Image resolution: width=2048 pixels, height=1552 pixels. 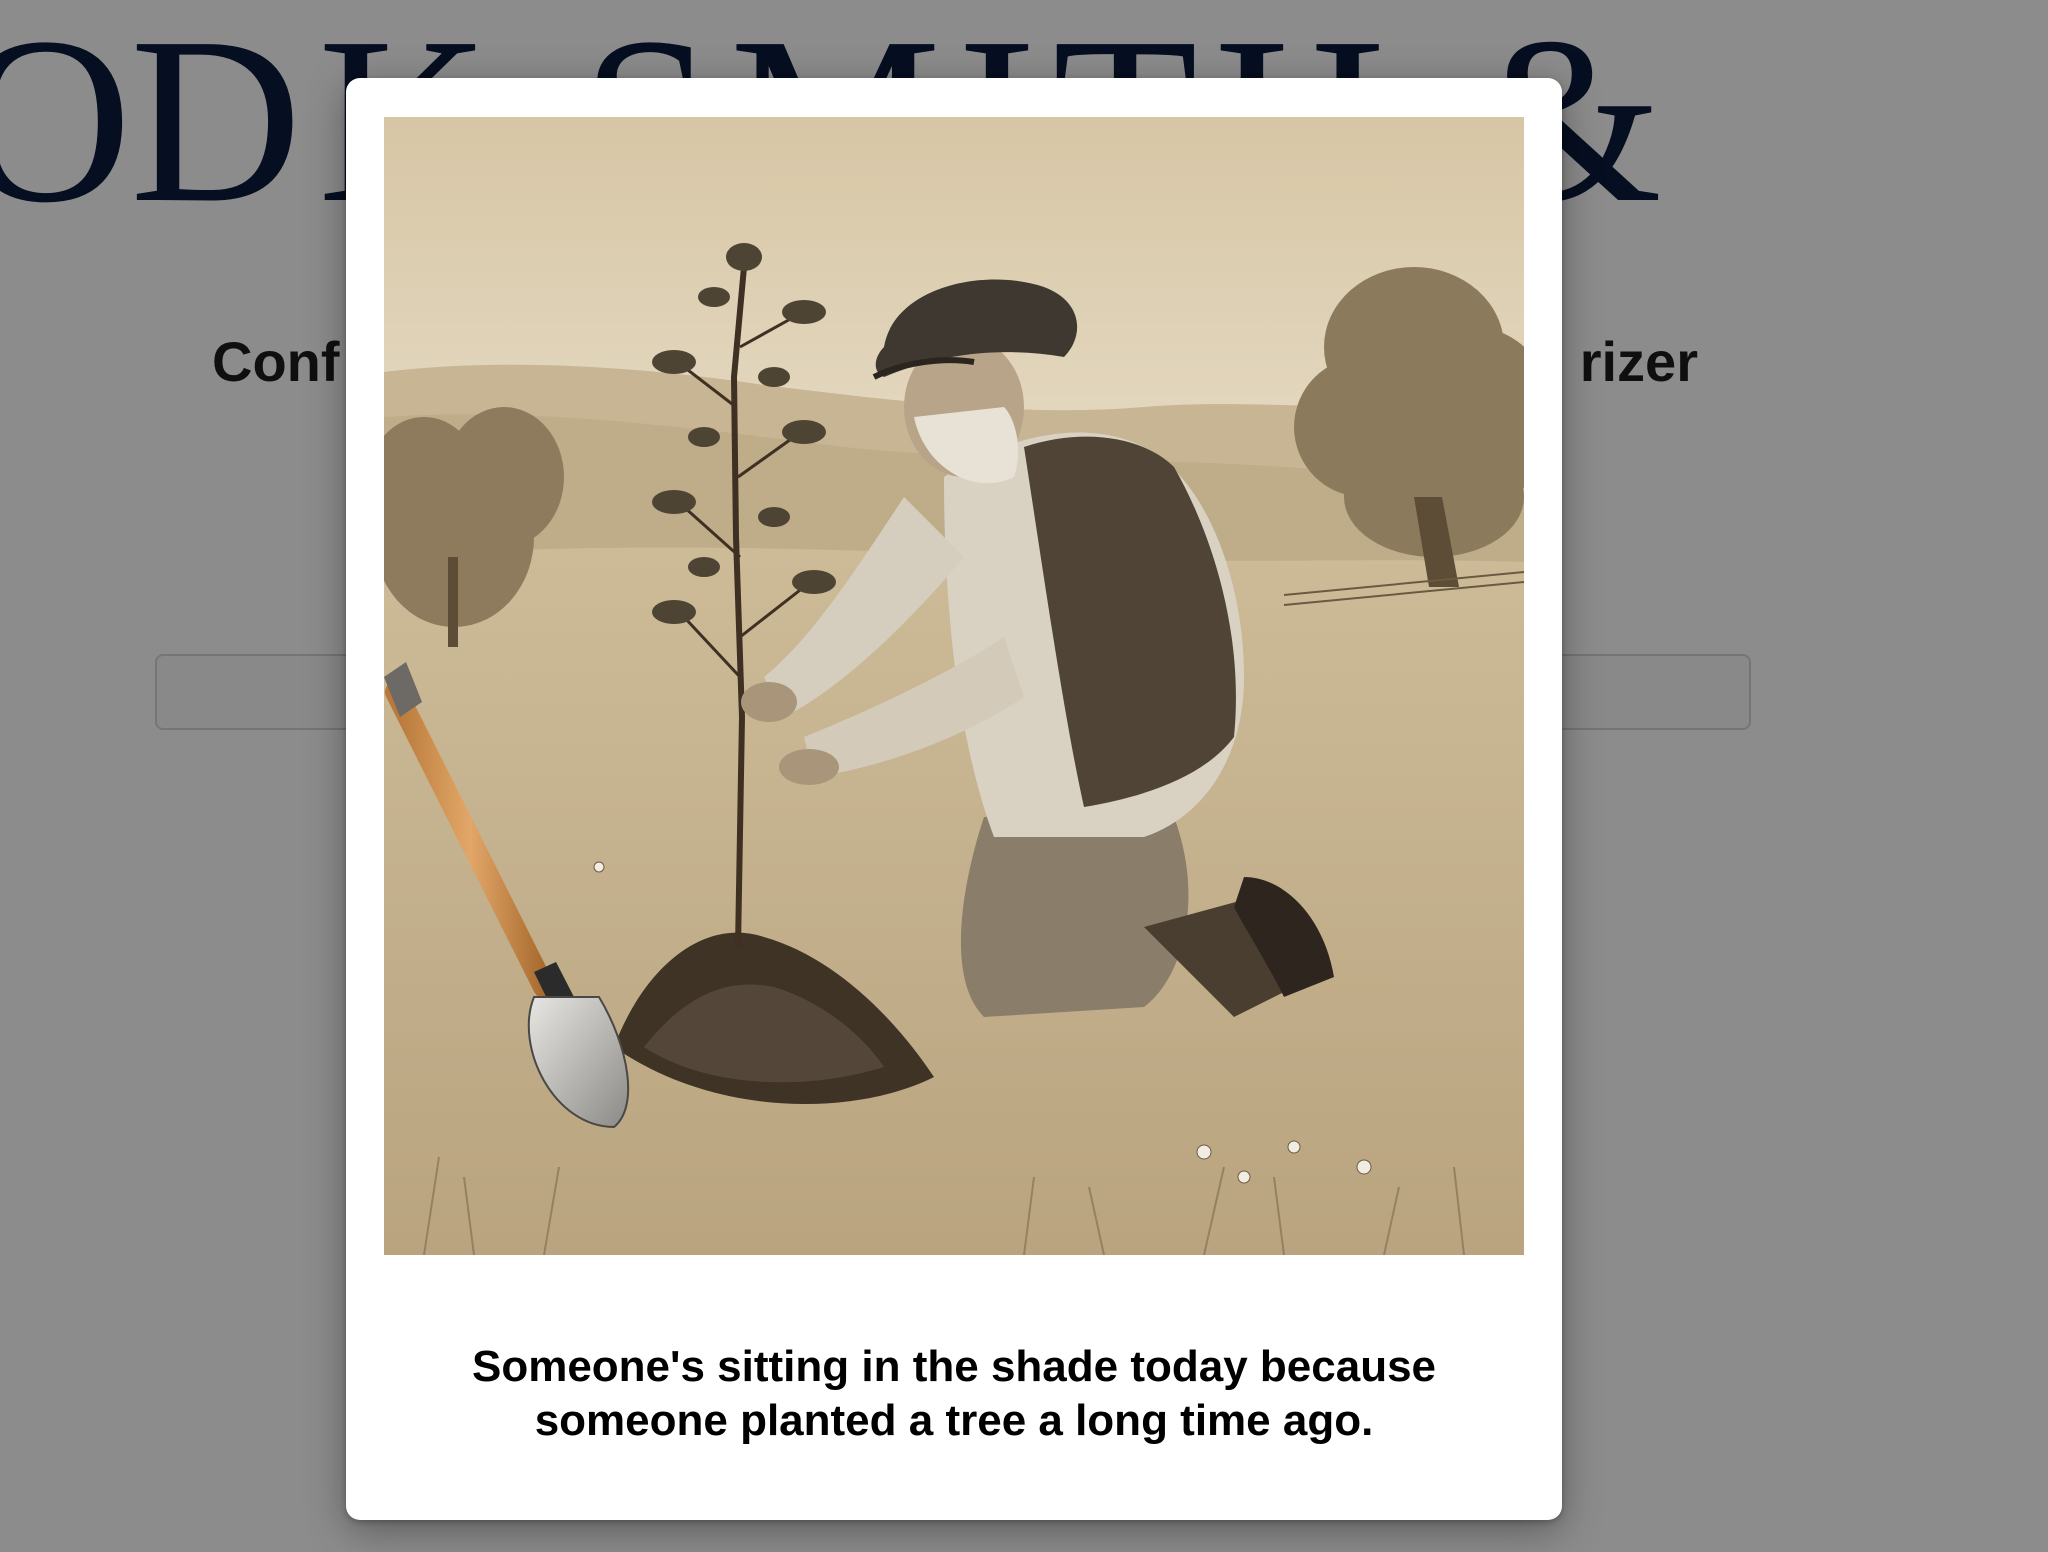 I want to click on quote-line-2: someone planted a tree a long time ago., so click(x=954, y=1420).